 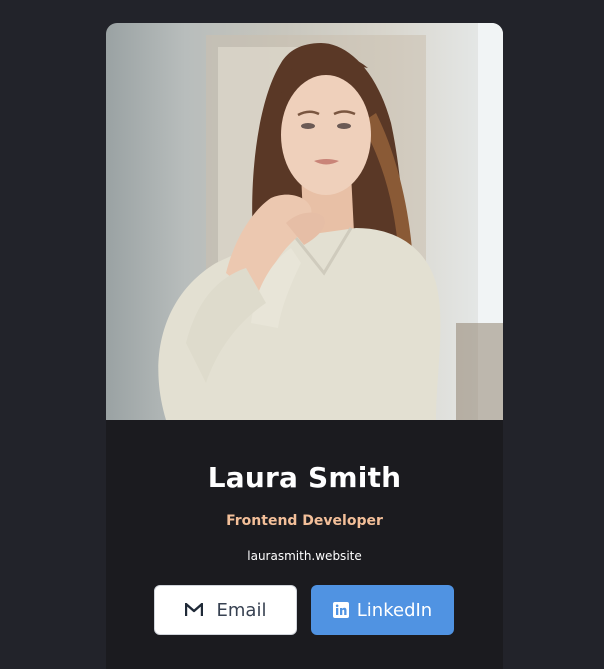 What do you see at coordinates (304, 556) in the screenshot?
I see `profile-website: laurasmith.website` at bounding box center [304, 556].